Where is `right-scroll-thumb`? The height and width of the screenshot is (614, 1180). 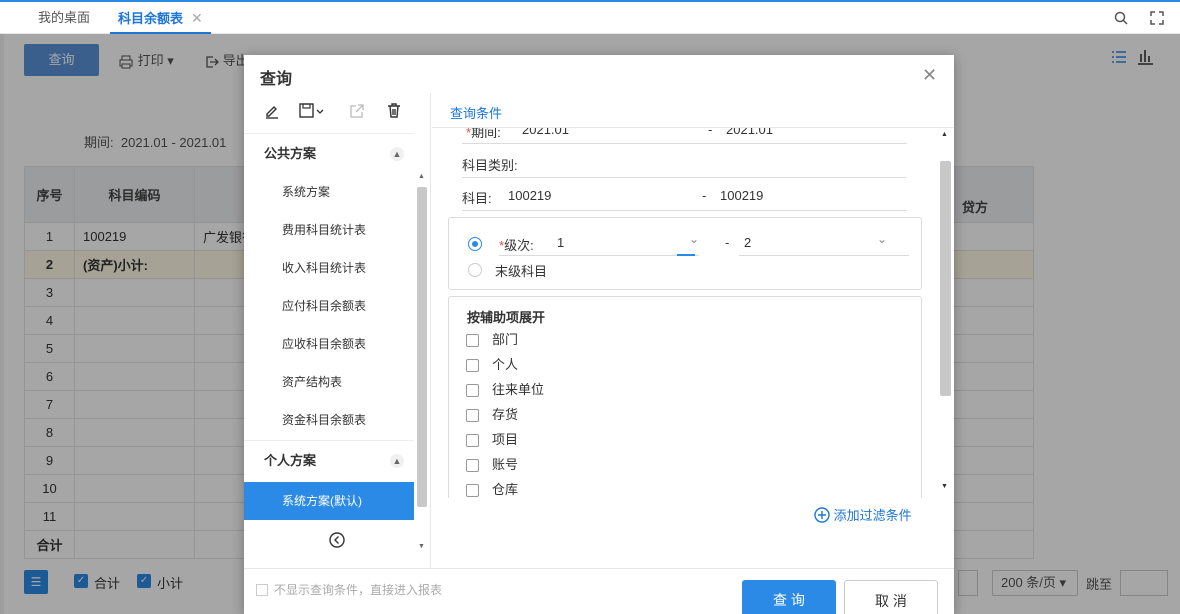
right-scroll-thumb is located at coordinates (945, 278).